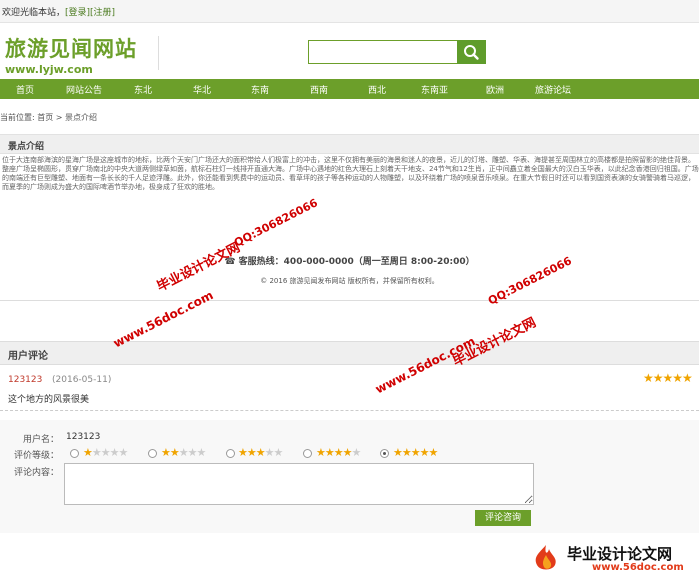 The width and height of the screenshot is (699, 577). I want to click on register-link: [注册], so click(102, 13).